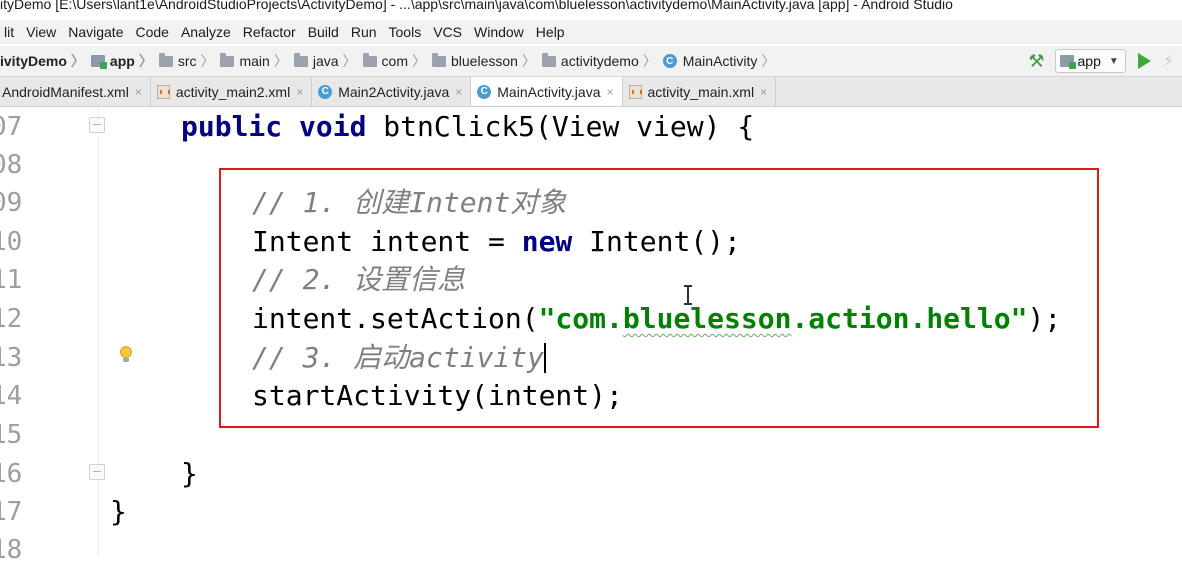 The image size is (1182, 569). What do you see at coordinates (405, 32) in the screenshot?
I see `menu-item-tools: Tools` at bounding box center [405, 32].